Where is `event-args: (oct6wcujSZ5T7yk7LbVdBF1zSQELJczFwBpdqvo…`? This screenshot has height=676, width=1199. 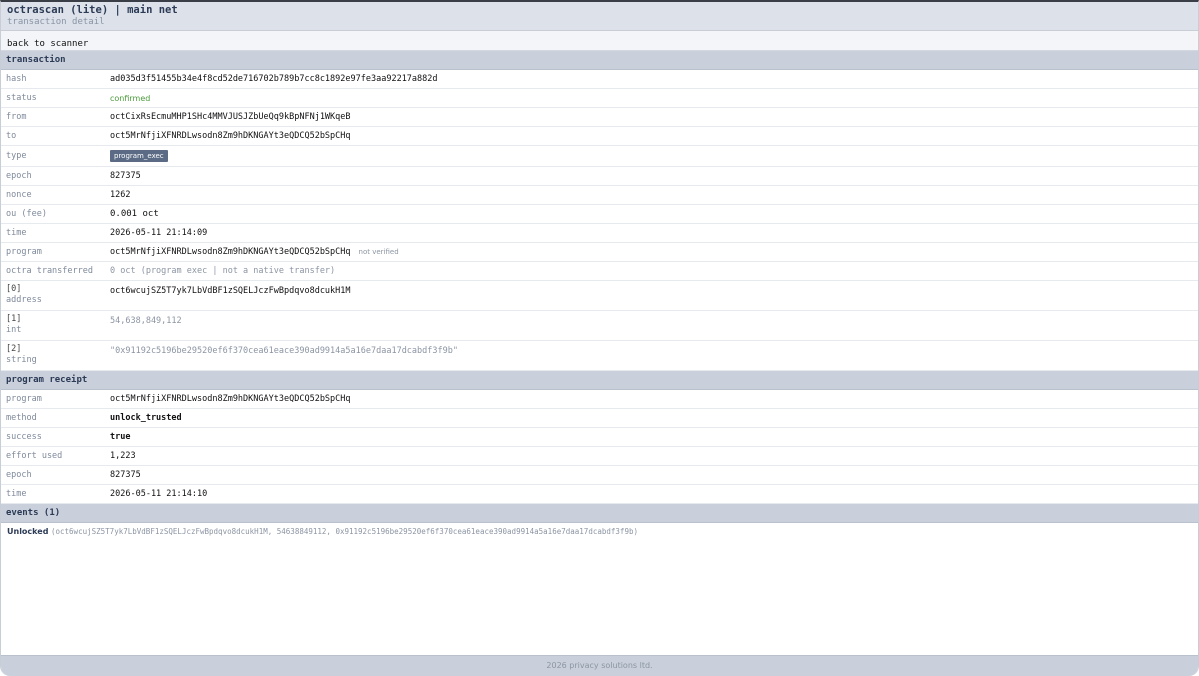
event-args: (oct6wcujSZ5T7yk7LbVdBF1zSQELJczFwBpdqvo… is located at coordinates (344, 531).